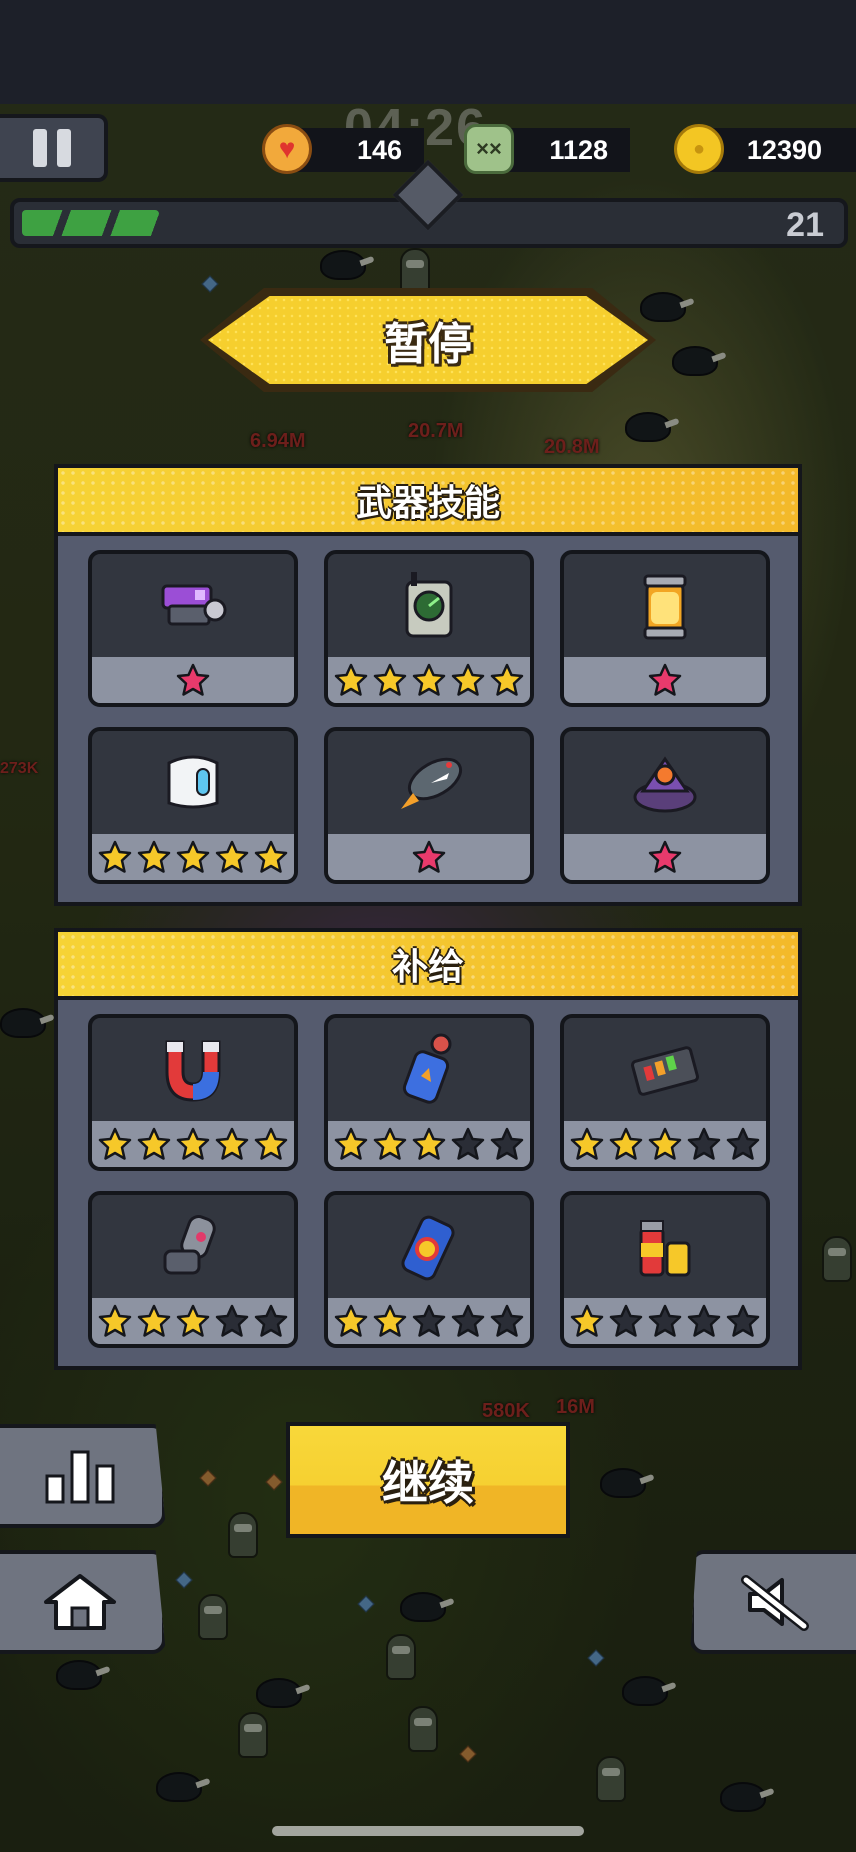 The width and height of the screenshot is (856, 1852). I want to click on energy-drink-icon, so click(428, 1247).